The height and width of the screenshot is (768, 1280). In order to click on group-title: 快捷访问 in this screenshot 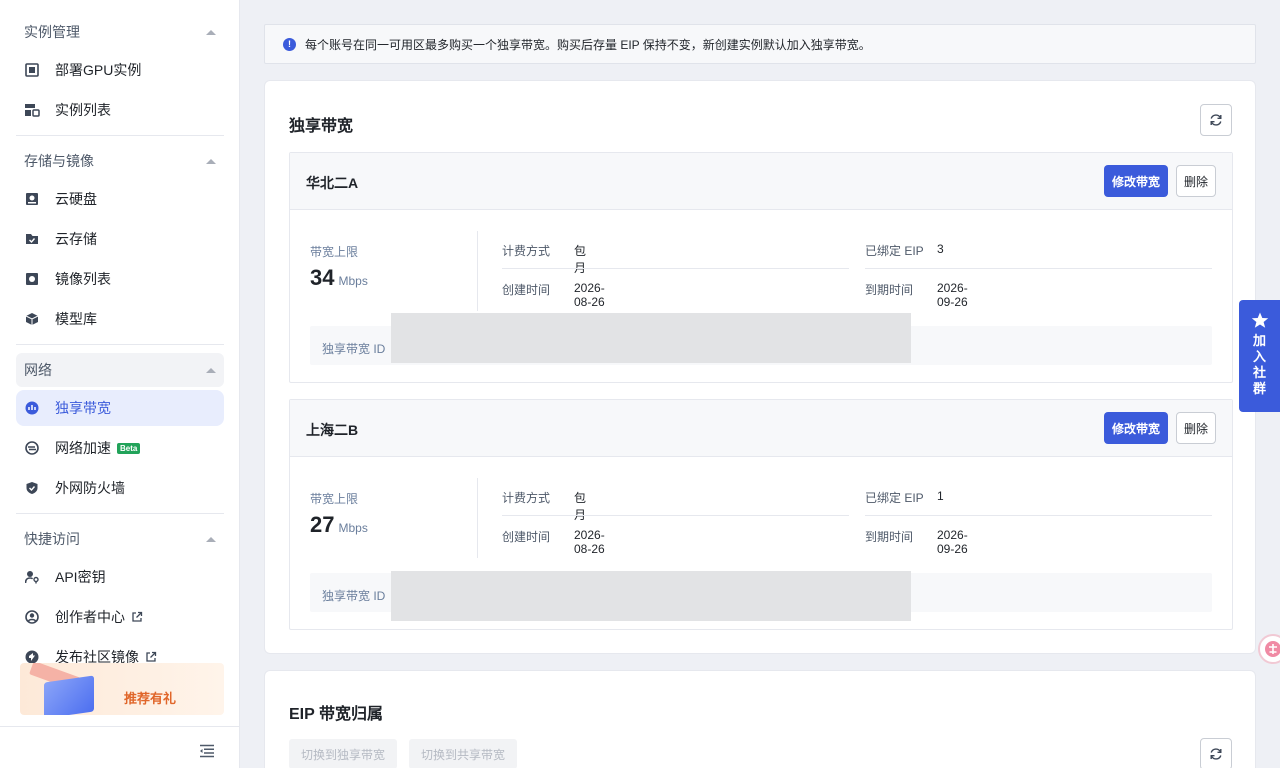, I will do `click(52, 539)`.